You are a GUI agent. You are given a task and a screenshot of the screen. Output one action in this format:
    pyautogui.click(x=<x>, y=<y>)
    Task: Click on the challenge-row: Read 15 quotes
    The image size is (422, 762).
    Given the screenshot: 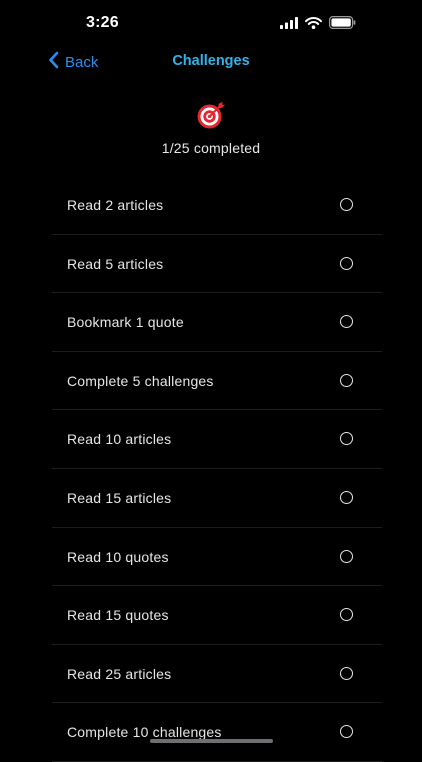 What is the action you would take?
    pyautogui.click(x=217, y=615)
    